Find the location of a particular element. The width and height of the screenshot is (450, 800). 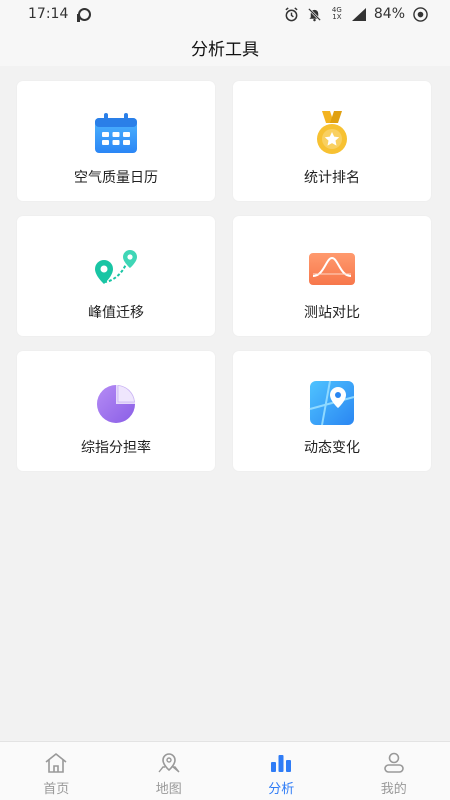

map-icon is located at coordinates (169, 763).